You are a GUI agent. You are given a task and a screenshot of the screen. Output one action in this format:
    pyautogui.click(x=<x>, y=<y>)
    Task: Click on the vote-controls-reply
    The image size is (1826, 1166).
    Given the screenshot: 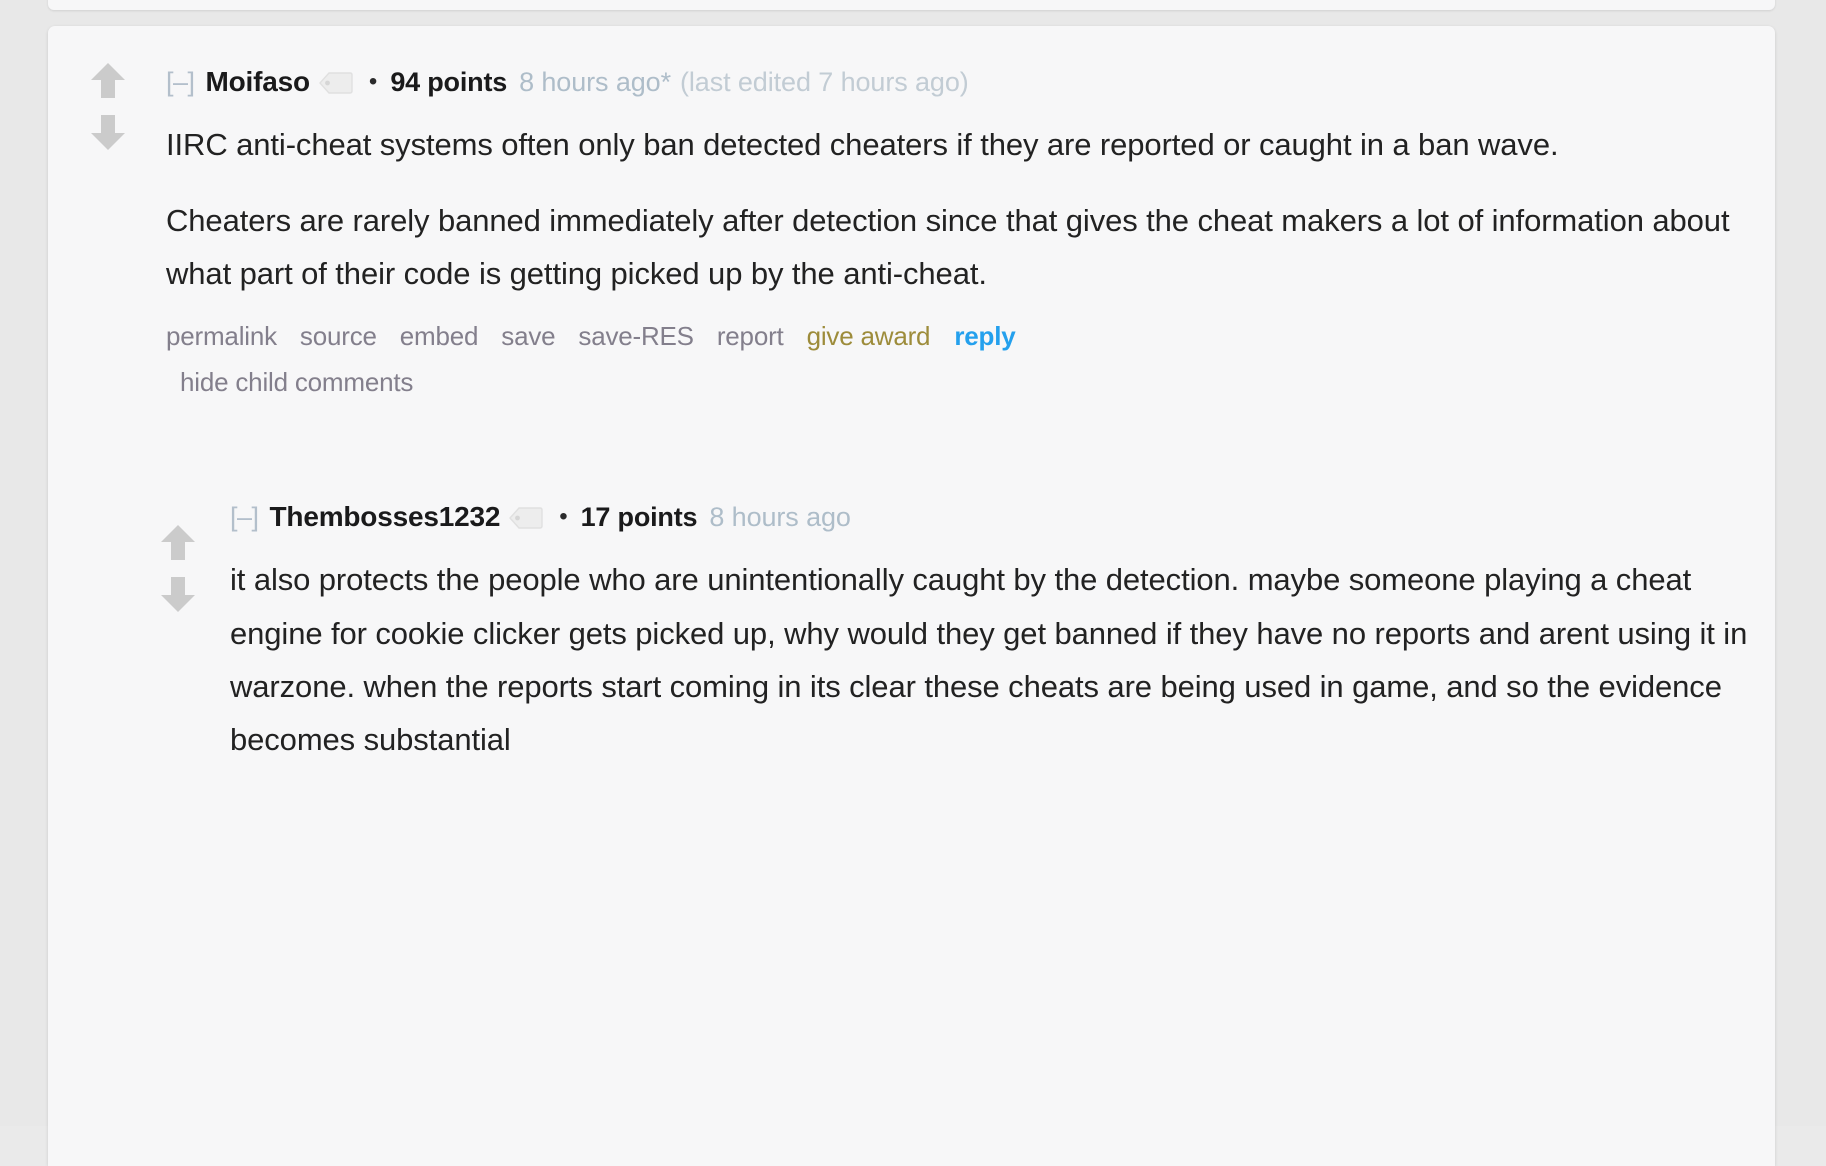 What is the action you would take?
    pyautogui.click(x=178, y=568)
    